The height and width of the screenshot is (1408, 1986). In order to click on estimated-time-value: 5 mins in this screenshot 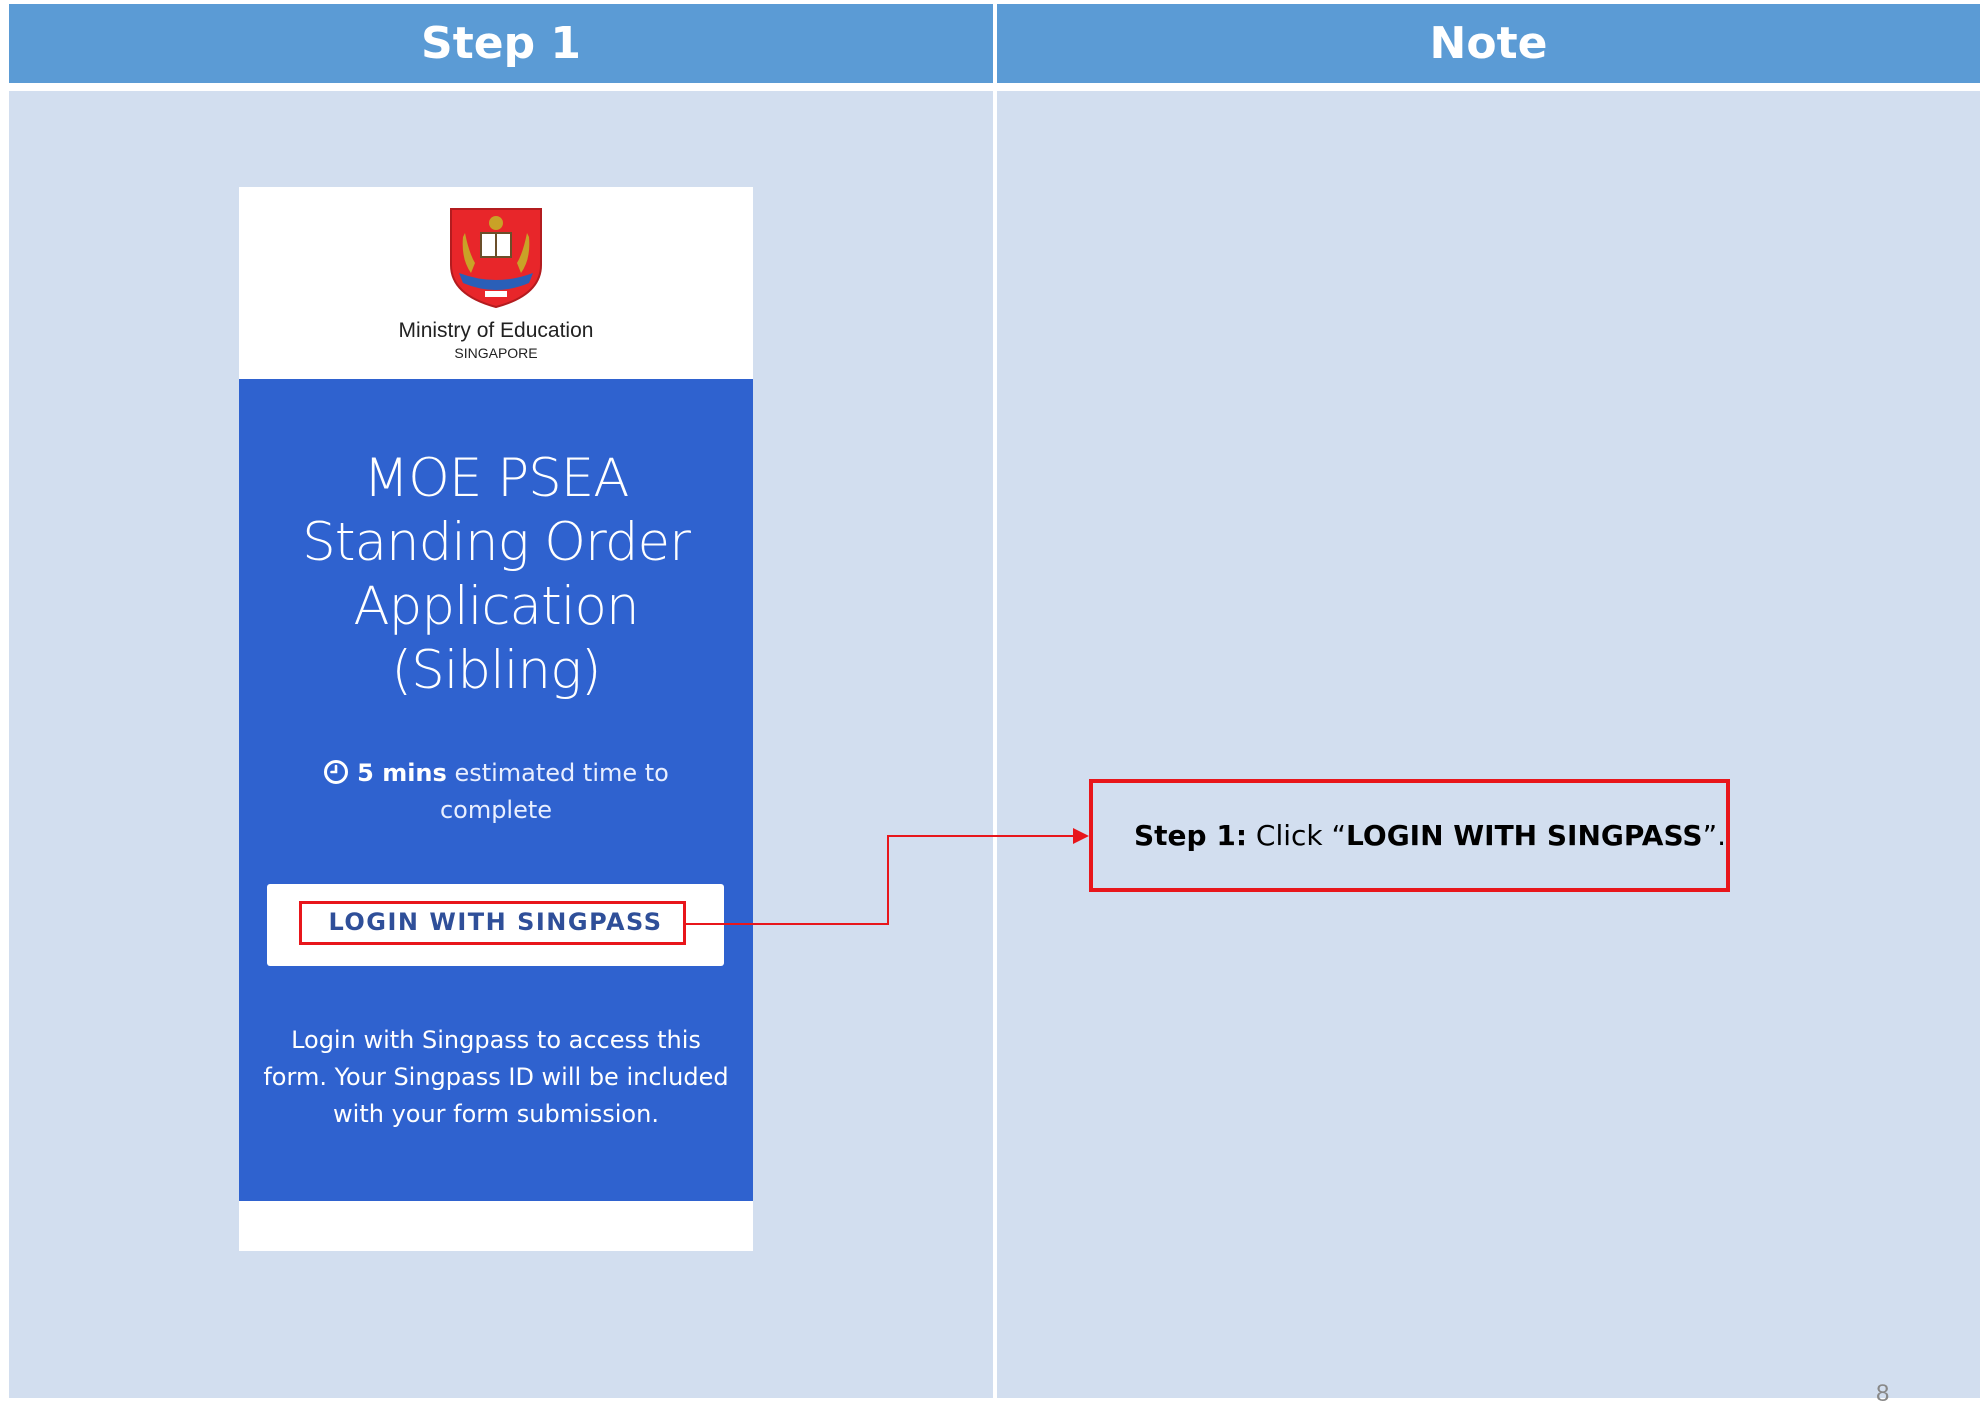, I will do `click(402, 773)`.